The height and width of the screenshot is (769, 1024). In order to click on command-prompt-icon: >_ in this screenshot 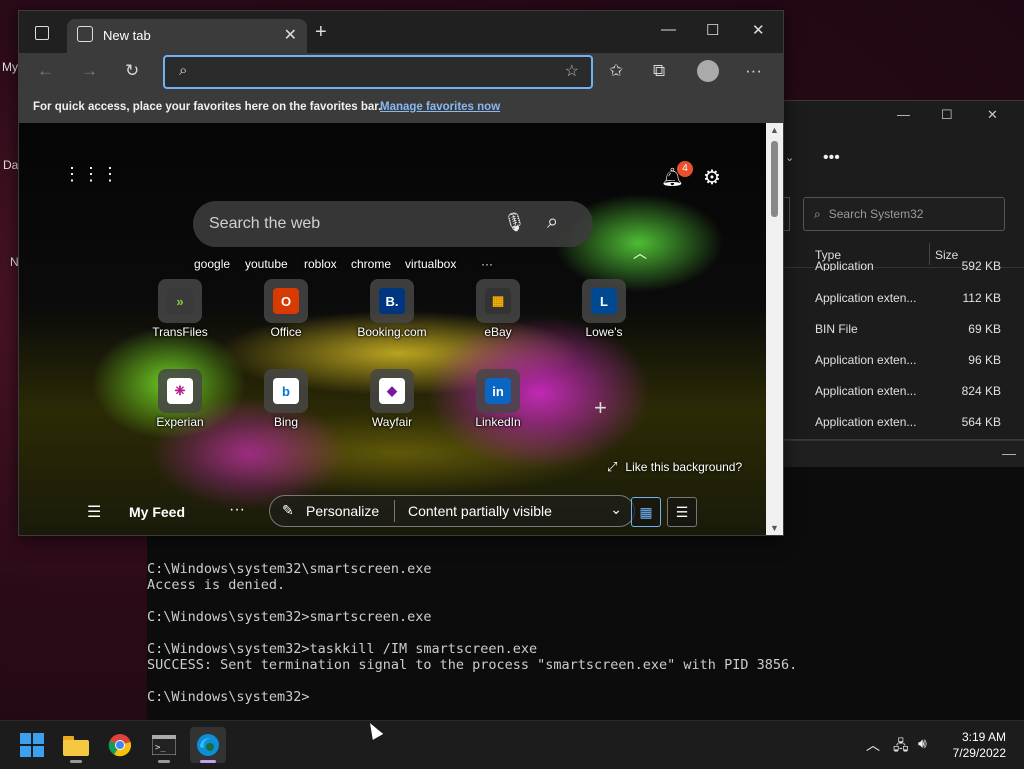, I will do `click(164, 745)`.